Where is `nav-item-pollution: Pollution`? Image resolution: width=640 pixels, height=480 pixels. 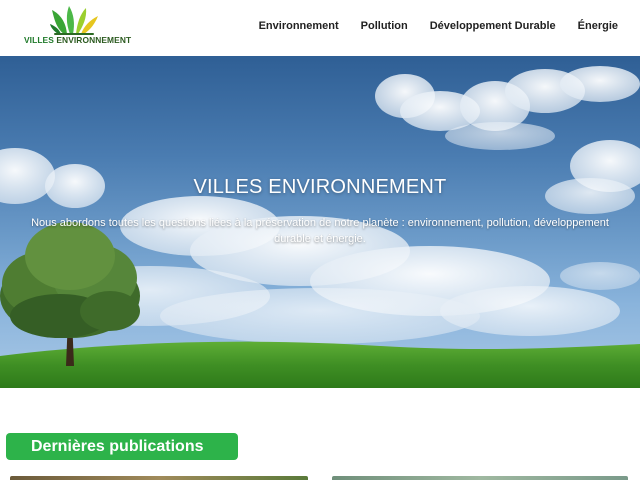
nav-item-pollution: Pollution is located at coordinates (384, 26).